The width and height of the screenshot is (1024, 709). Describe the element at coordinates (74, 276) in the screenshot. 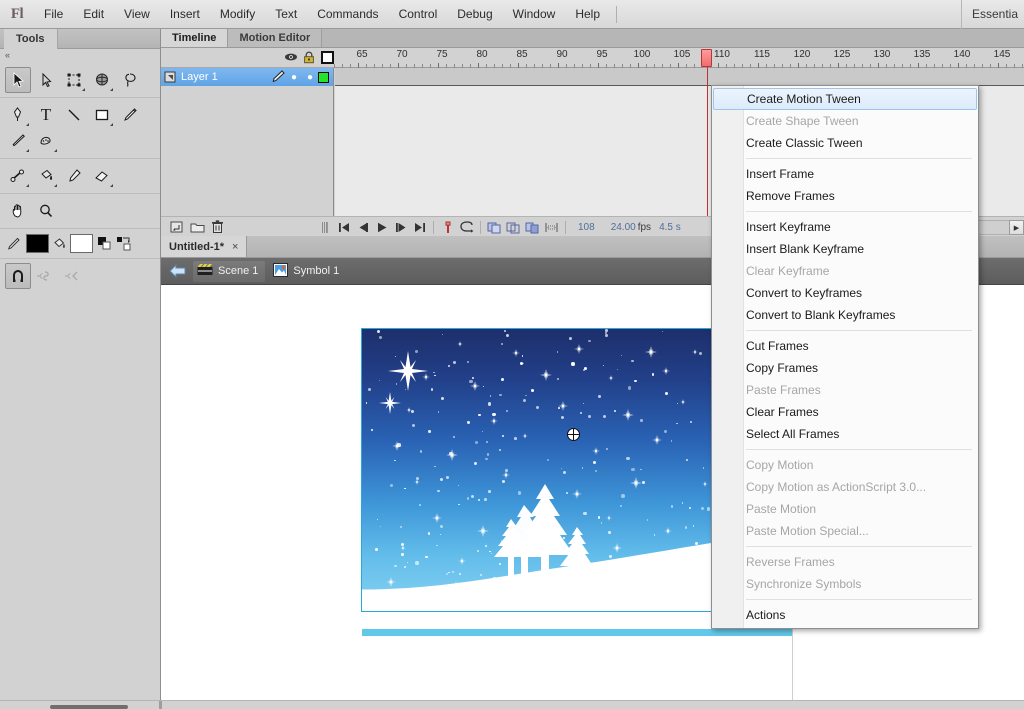

I see `straighten-option-button` at that location.